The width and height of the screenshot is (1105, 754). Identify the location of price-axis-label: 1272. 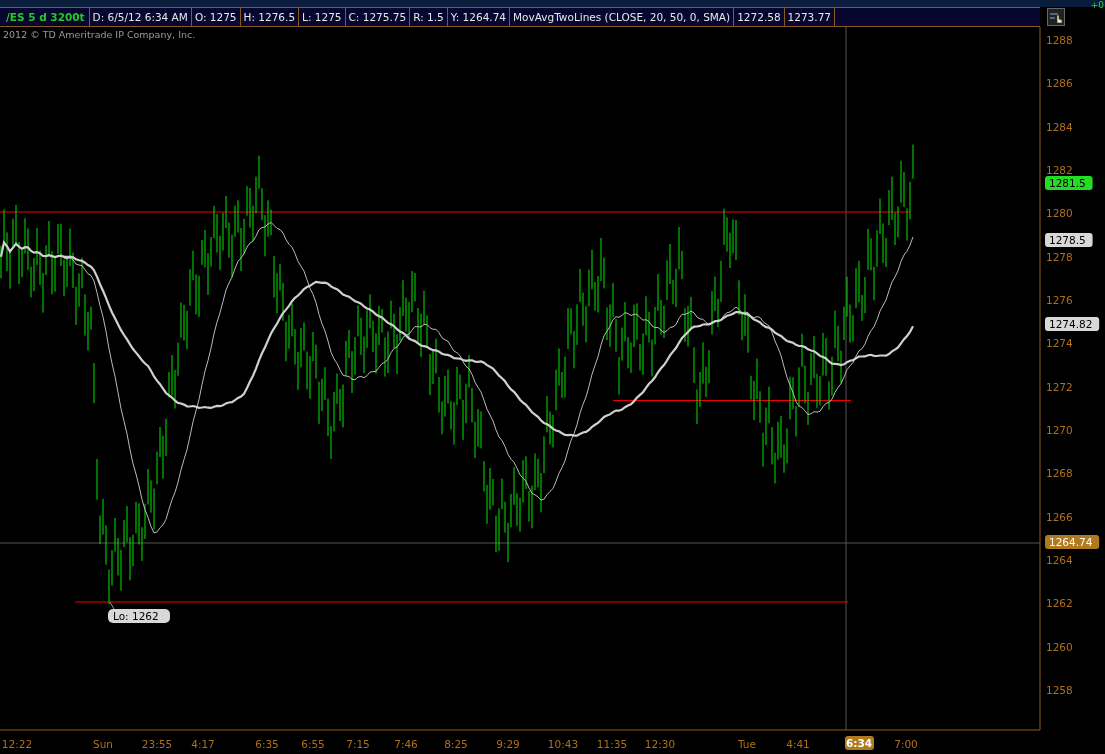
(1059, 386).